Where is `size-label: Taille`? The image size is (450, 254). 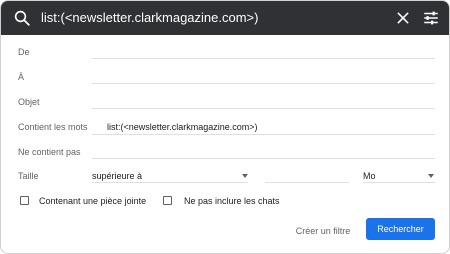 size-label: Taille is located at coordinates (28, 176).